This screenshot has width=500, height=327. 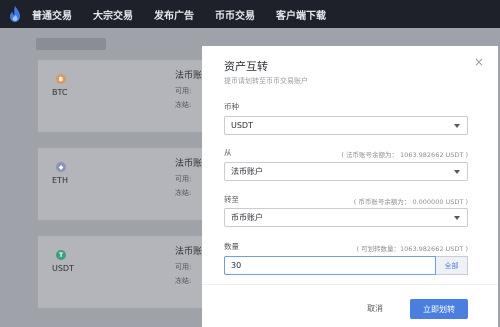 What do you see at coordinates (301, 14) in the screenshot?
I see `nav-item-client-download: 客户端下载` at bounding box center [301, 14].